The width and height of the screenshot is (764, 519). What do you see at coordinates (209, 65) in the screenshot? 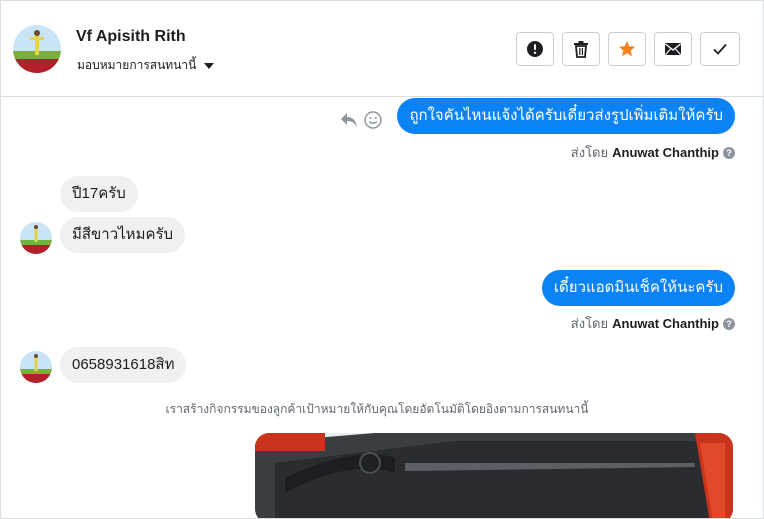
I see `caret-down-icon` at bounding box center [209, 65].